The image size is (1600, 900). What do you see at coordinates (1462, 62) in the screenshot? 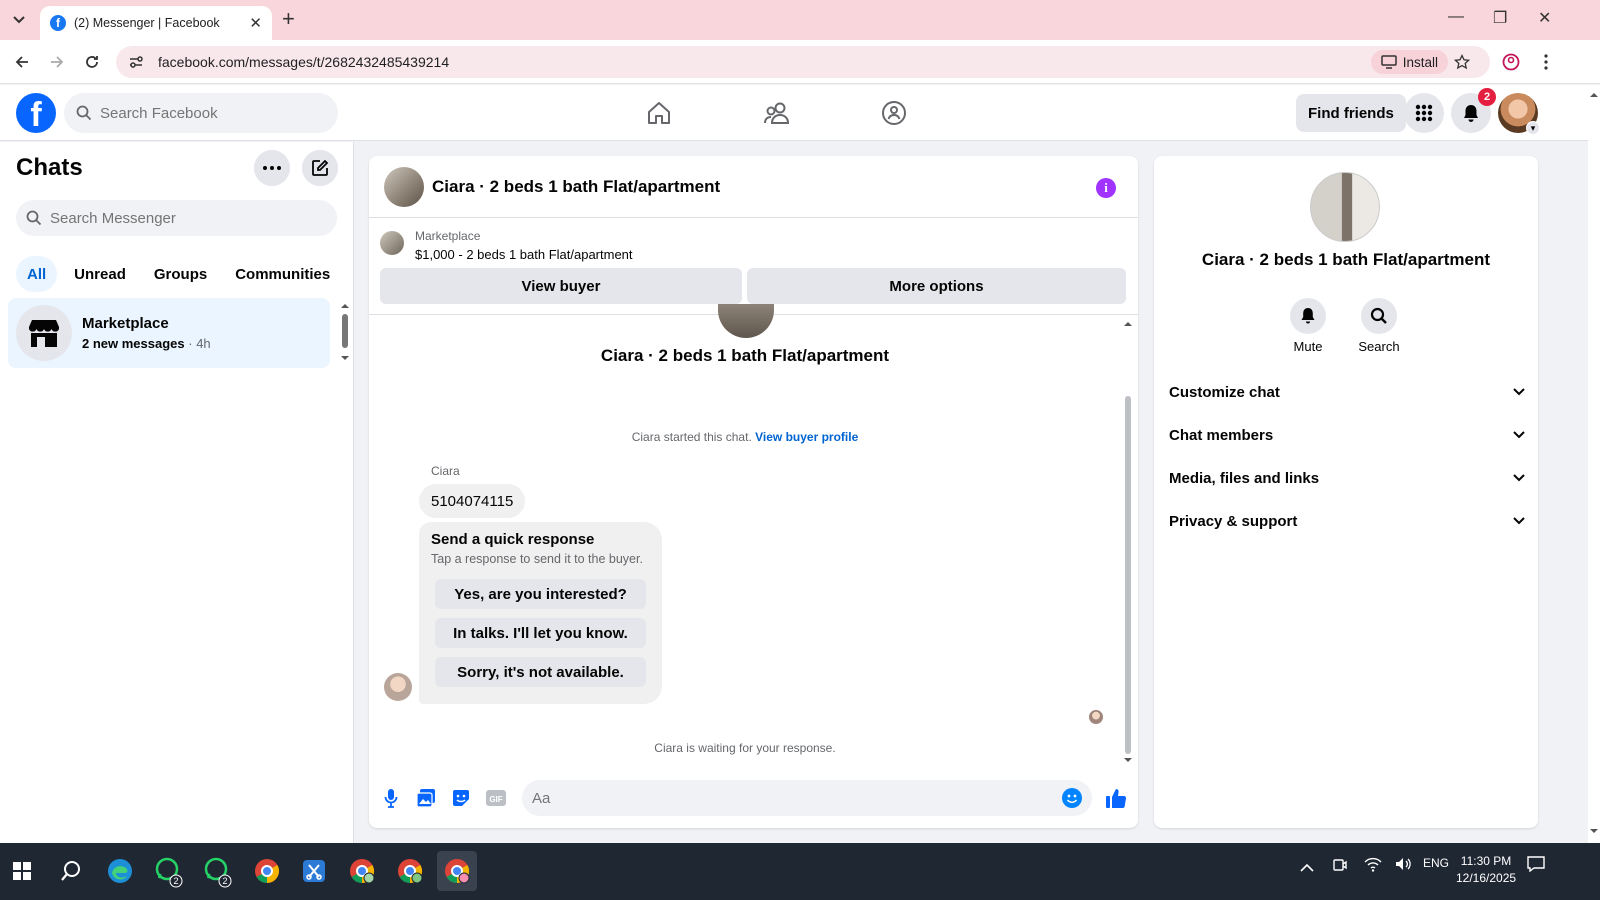
I see `bookmark-star-icon` at bounding box center [1462, 62].